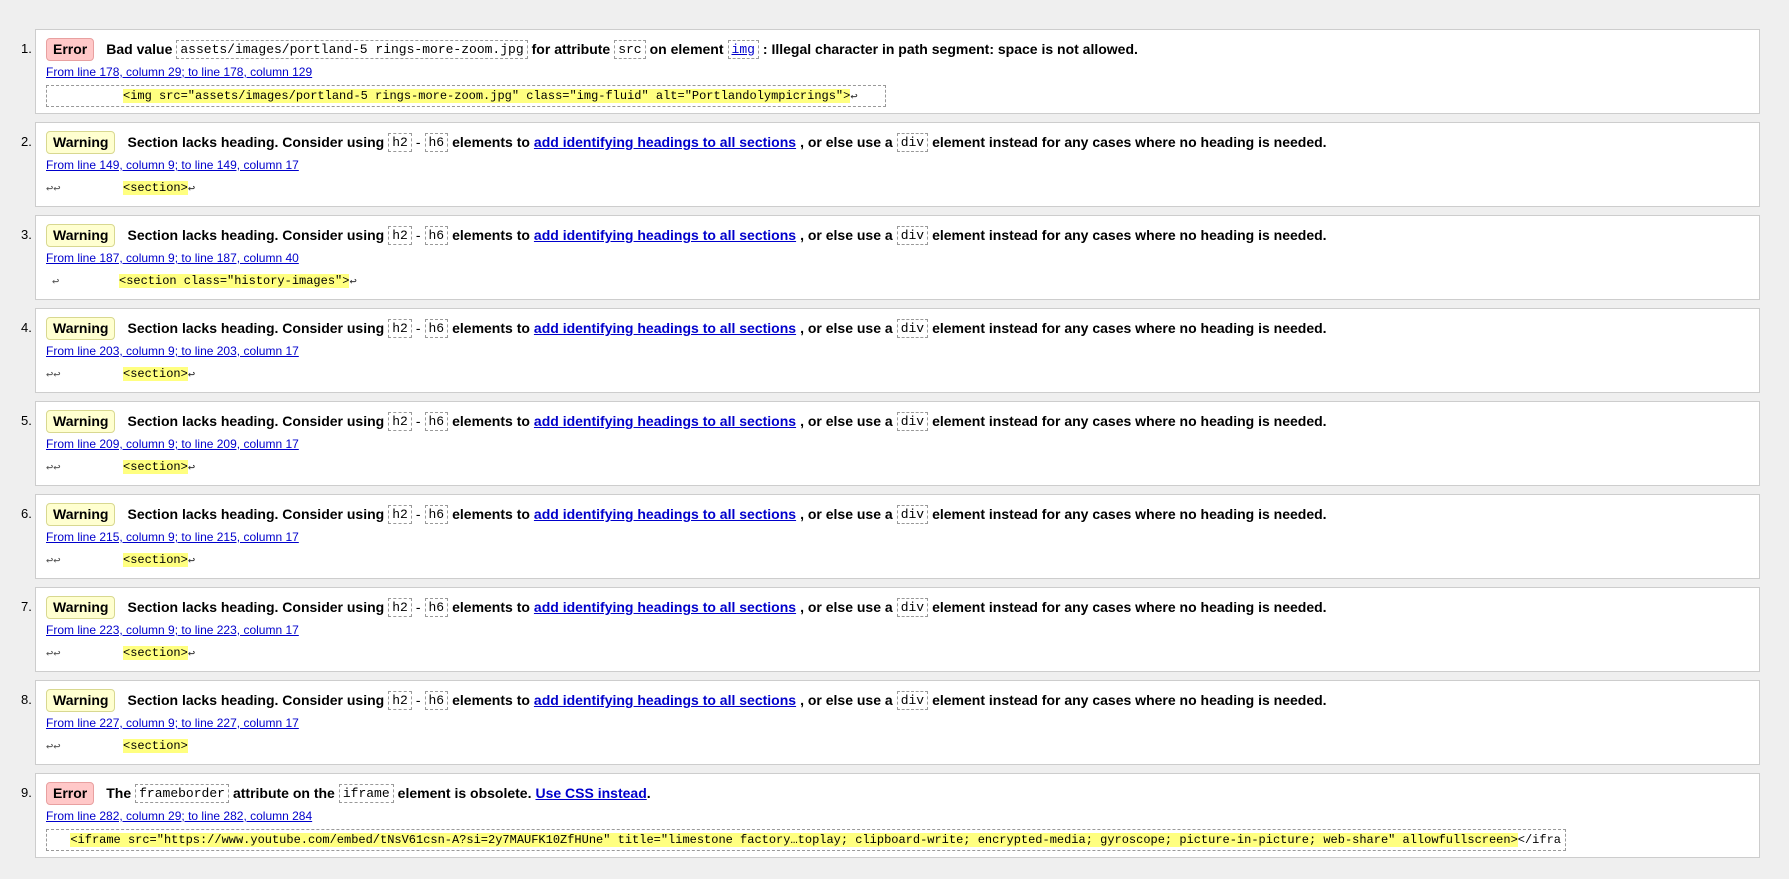 The height and width of the screenshot is (879, 1789). I want to click on message-number: 9., so click(26, 792).